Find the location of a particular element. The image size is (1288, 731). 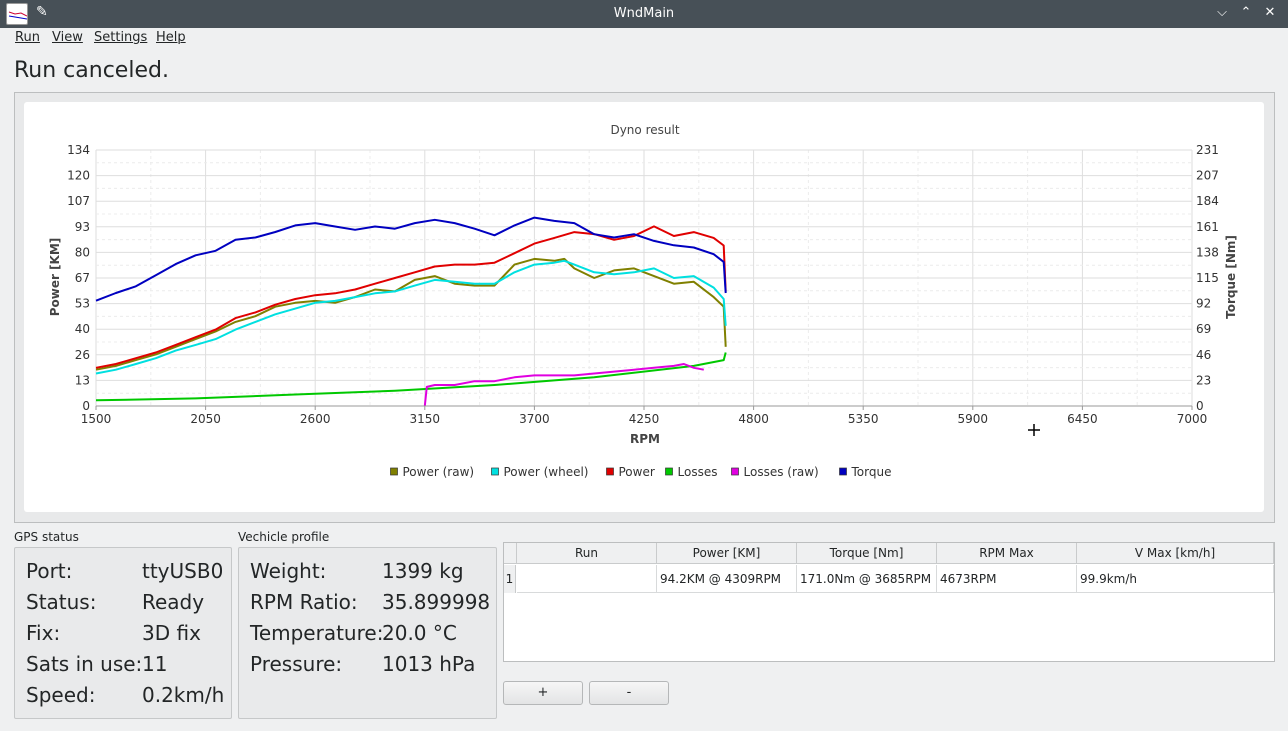

remove-run-button: - is located at coordinates (629, 693).